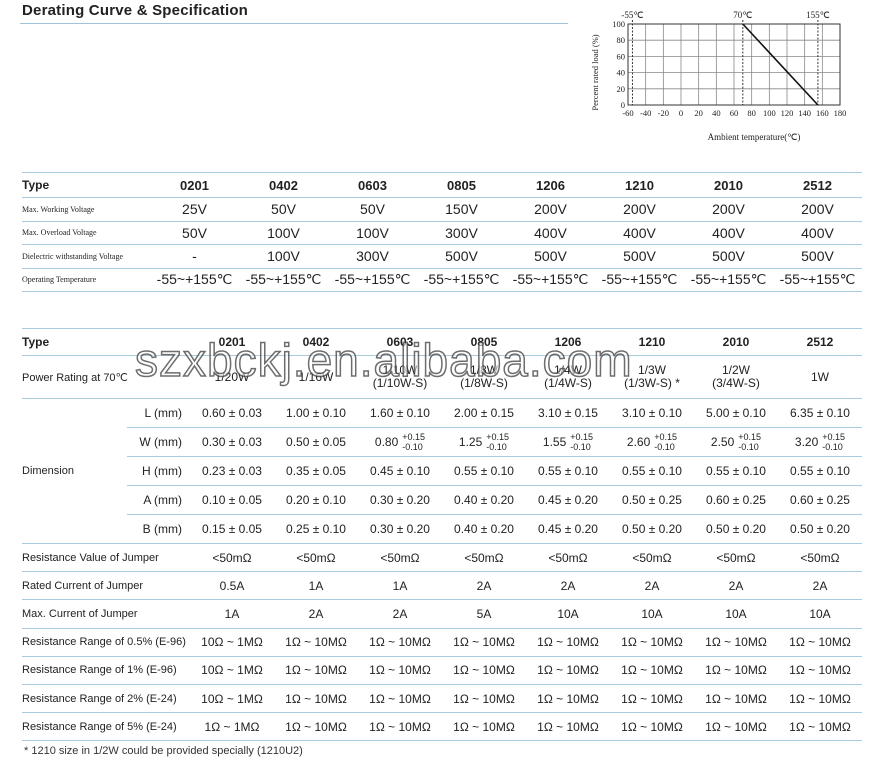 This screenshot has width=892, height=761. I want to click on spec-size-header: 2512, so click(817, 185).